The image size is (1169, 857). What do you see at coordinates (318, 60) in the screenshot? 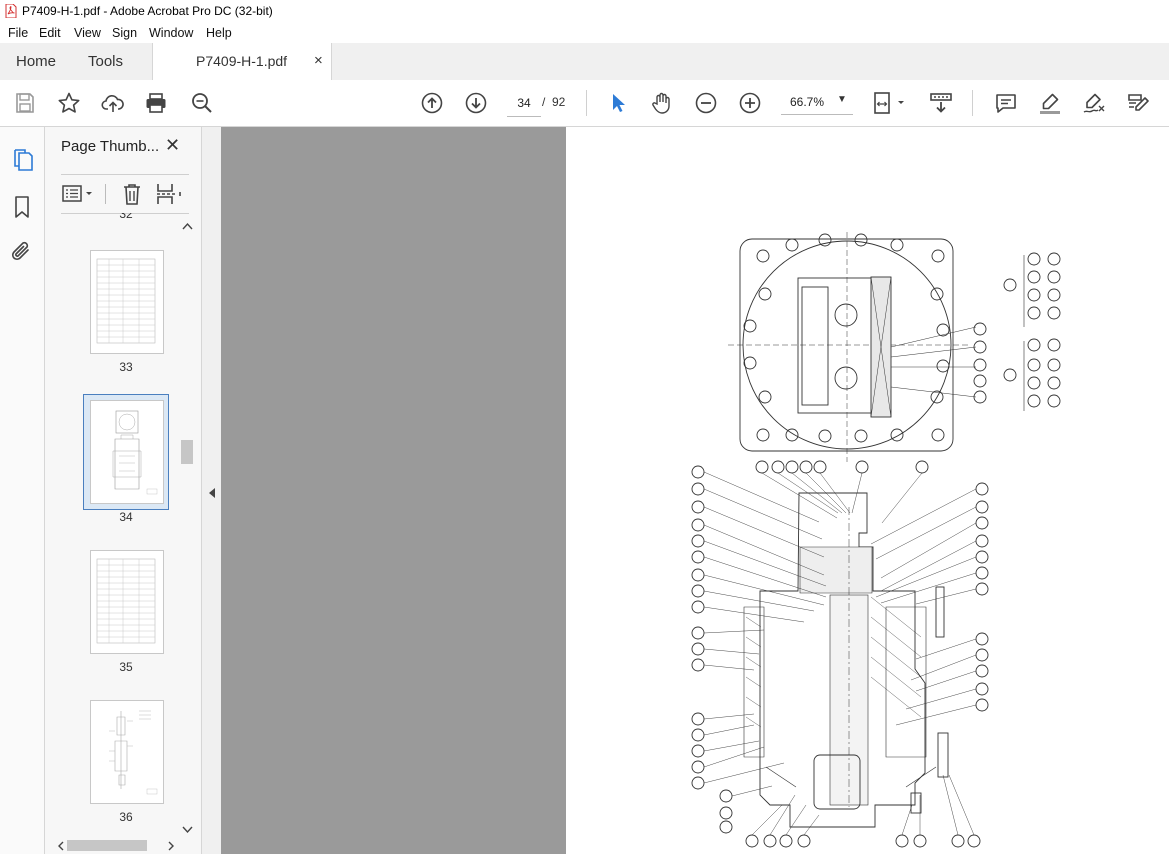
I see `close-tab-icon: ×` at bounding box center [318, 60].